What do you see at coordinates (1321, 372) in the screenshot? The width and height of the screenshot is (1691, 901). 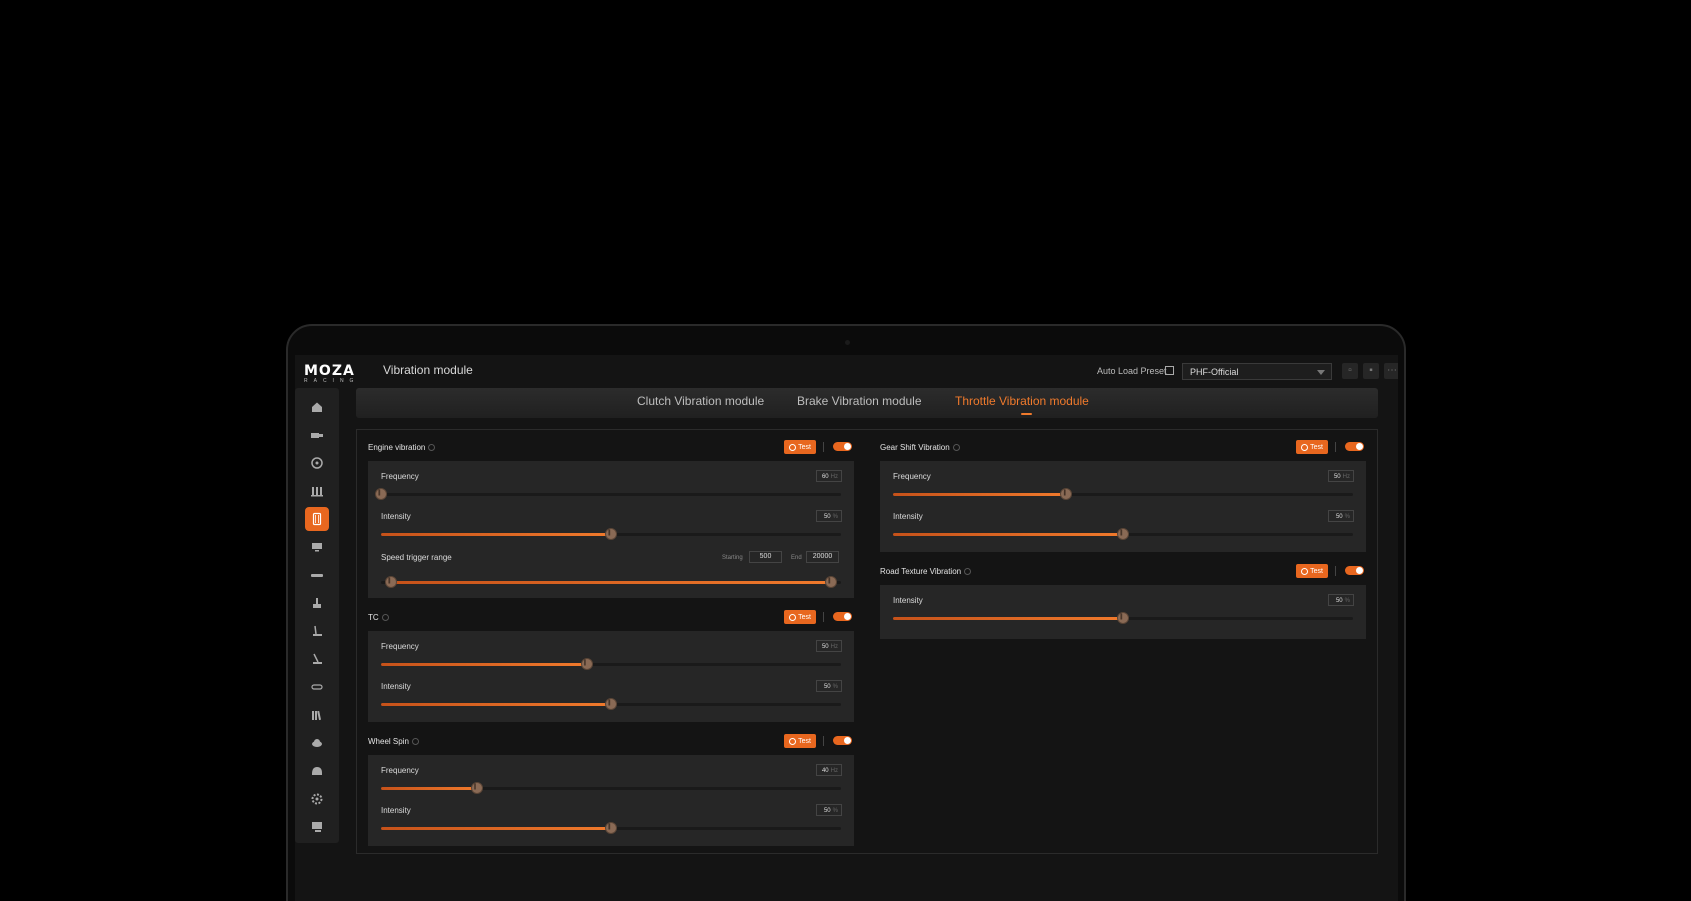 I see `chevron-down-icon` at bounding box center [1321, 372].